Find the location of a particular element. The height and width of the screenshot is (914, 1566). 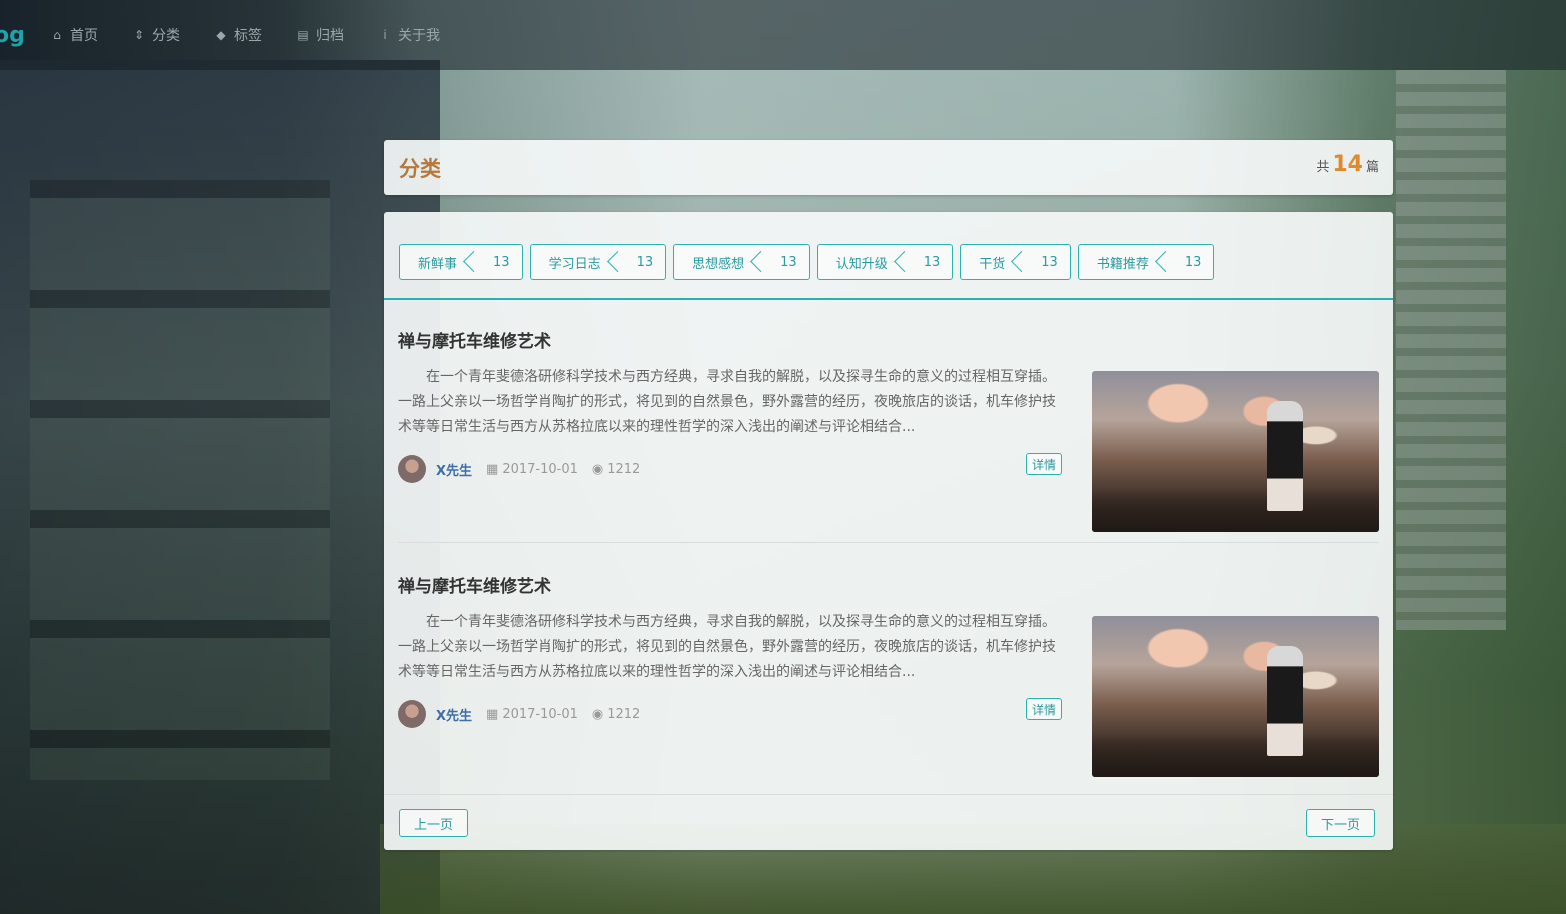

count-number: 14 is located at coordinates (1347, 164).